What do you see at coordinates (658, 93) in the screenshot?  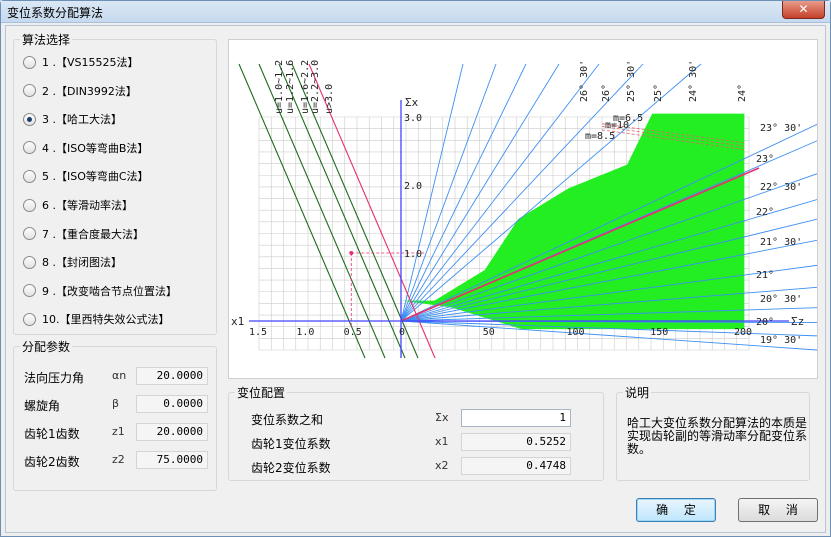 I see `top-angle-label: 25°` at bounding box center [658, 93].